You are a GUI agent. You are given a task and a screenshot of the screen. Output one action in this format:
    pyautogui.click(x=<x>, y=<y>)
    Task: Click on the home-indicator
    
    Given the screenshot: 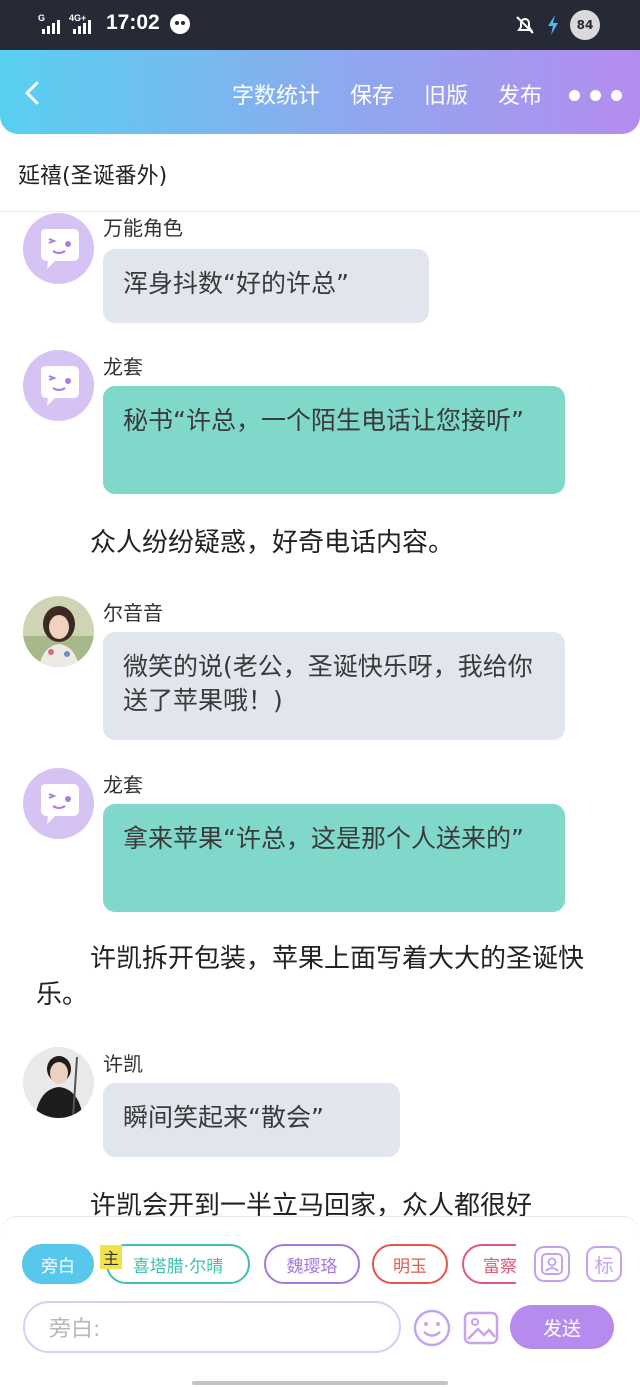 What is the action you would take?
    pyautogui.click(x=320, y=1383)
    